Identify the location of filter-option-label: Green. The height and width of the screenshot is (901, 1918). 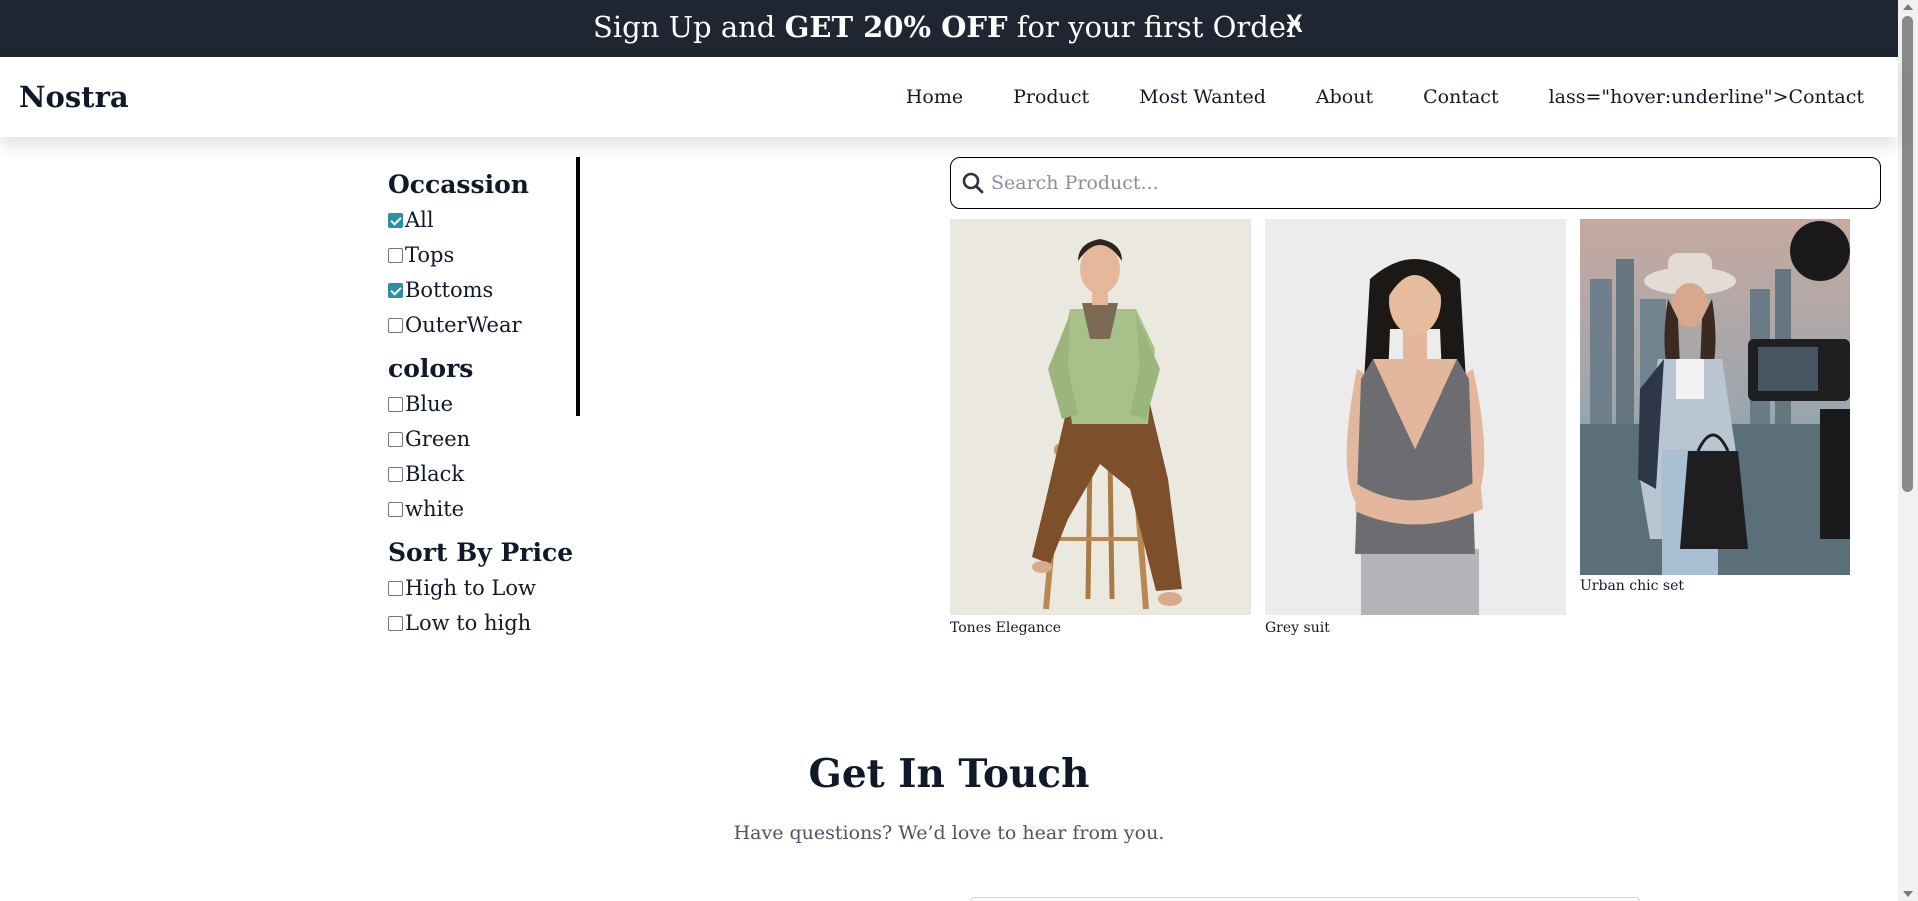
(438, 439).